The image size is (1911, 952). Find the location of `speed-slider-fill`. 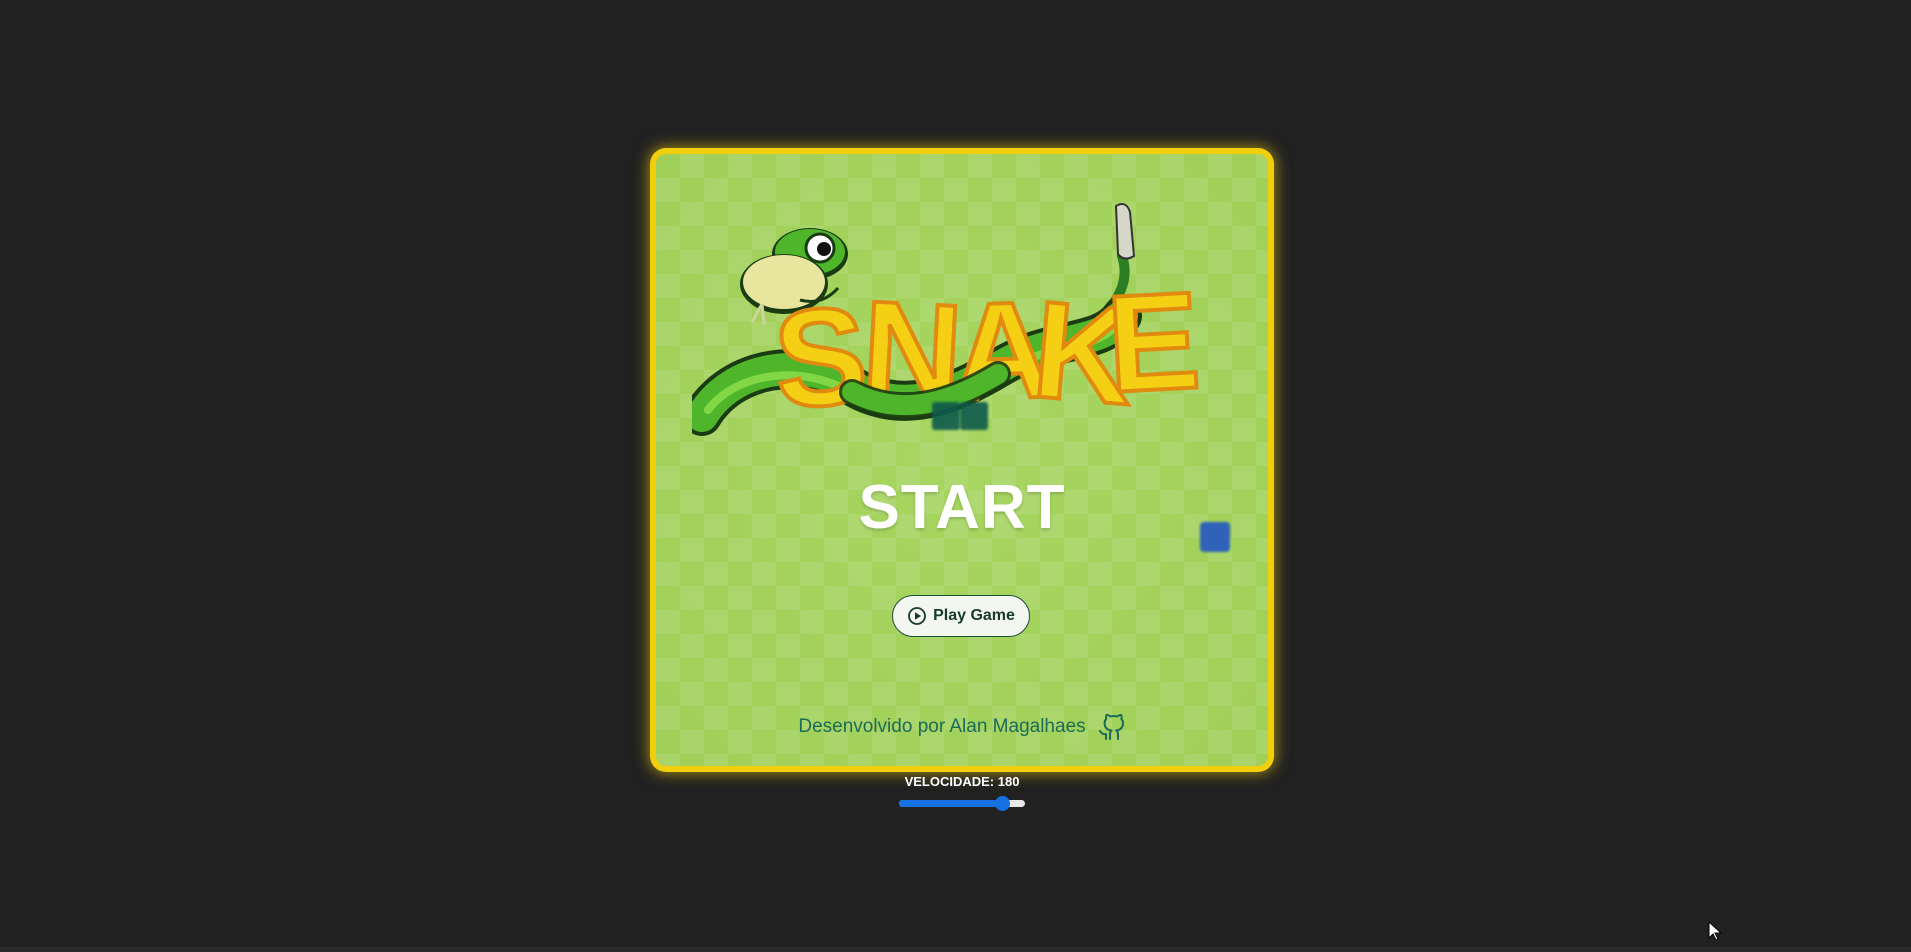

speed-slider-fill is located at coordinates (951, 803).